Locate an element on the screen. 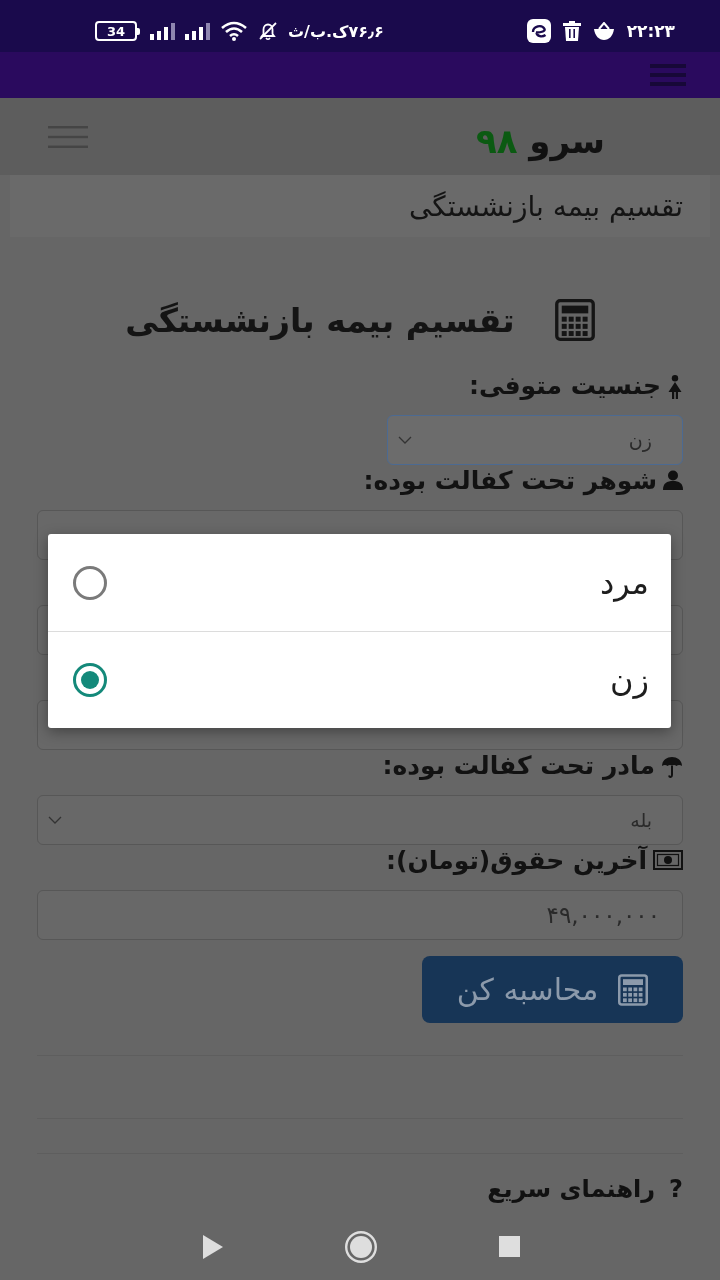 The width and height of the screenshot is (720, 1280). breadcrumb: تقسیم بیمه بازنشستگی is located at coordinates (360, 206).